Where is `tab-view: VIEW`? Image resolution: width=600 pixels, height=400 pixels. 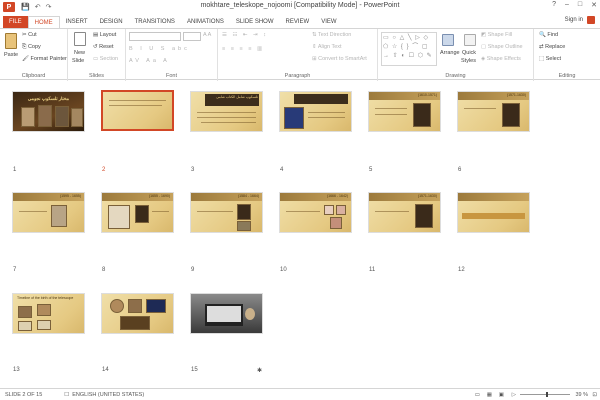 tab-view: VIEW is located at coordinates (328, 22).